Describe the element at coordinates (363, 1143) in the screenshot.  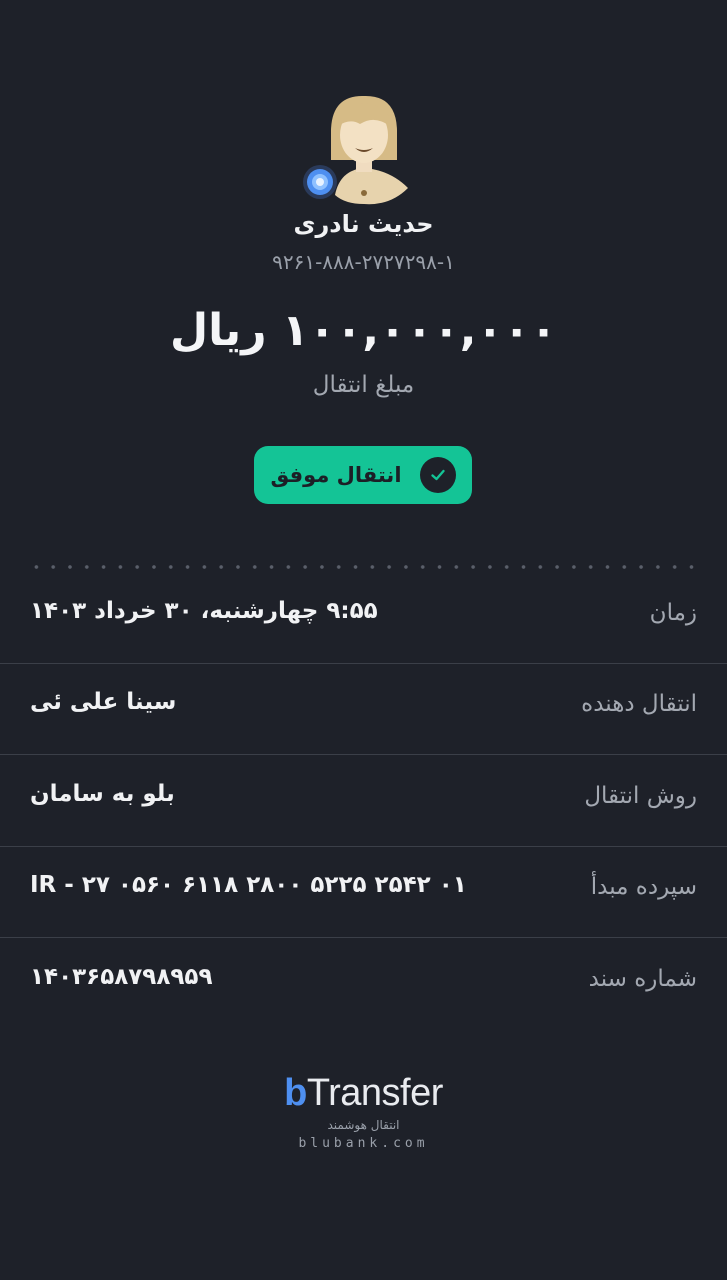
I see `brand-url: blubank.com` at that location.